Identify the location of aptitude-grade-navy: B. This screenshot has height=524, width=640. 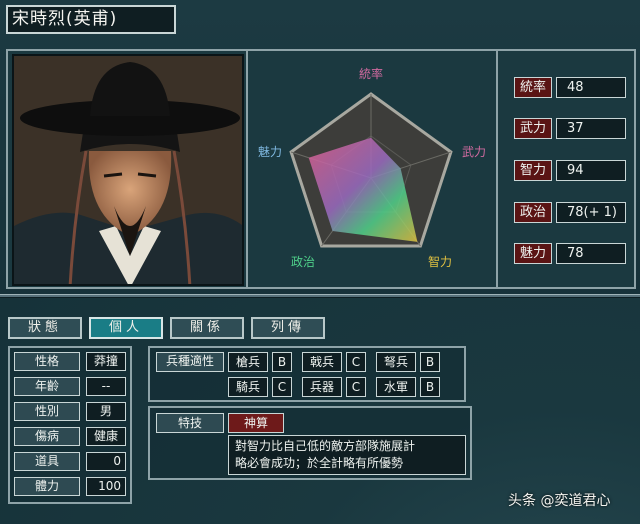
(430, 387).